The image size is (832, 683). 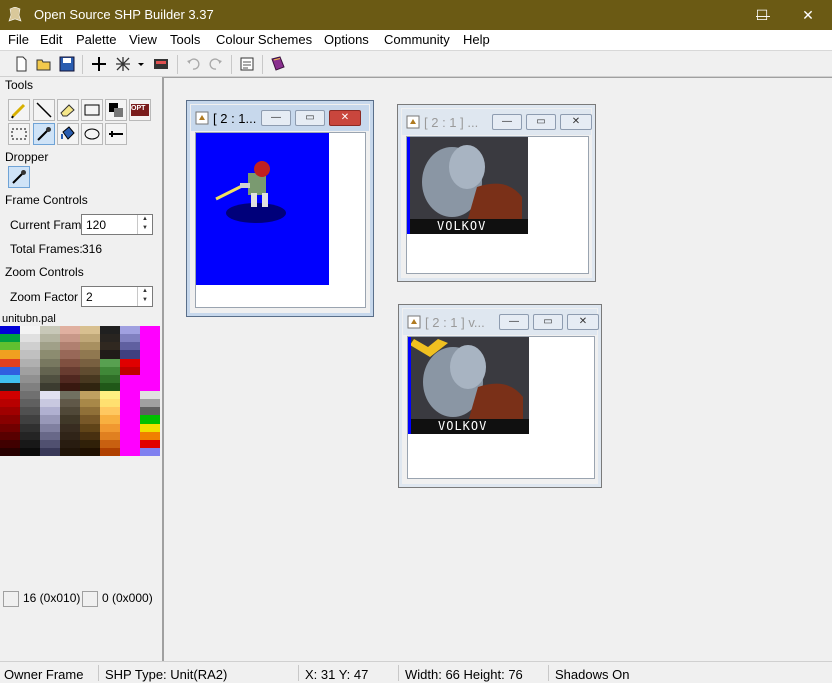 I want to click on line-tool, so click(x=44, y=110).